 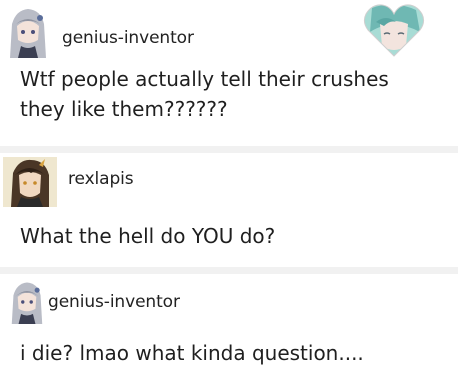 I want to click on brown-haired-boy-avatar-icon, so click(x=30, y=182).